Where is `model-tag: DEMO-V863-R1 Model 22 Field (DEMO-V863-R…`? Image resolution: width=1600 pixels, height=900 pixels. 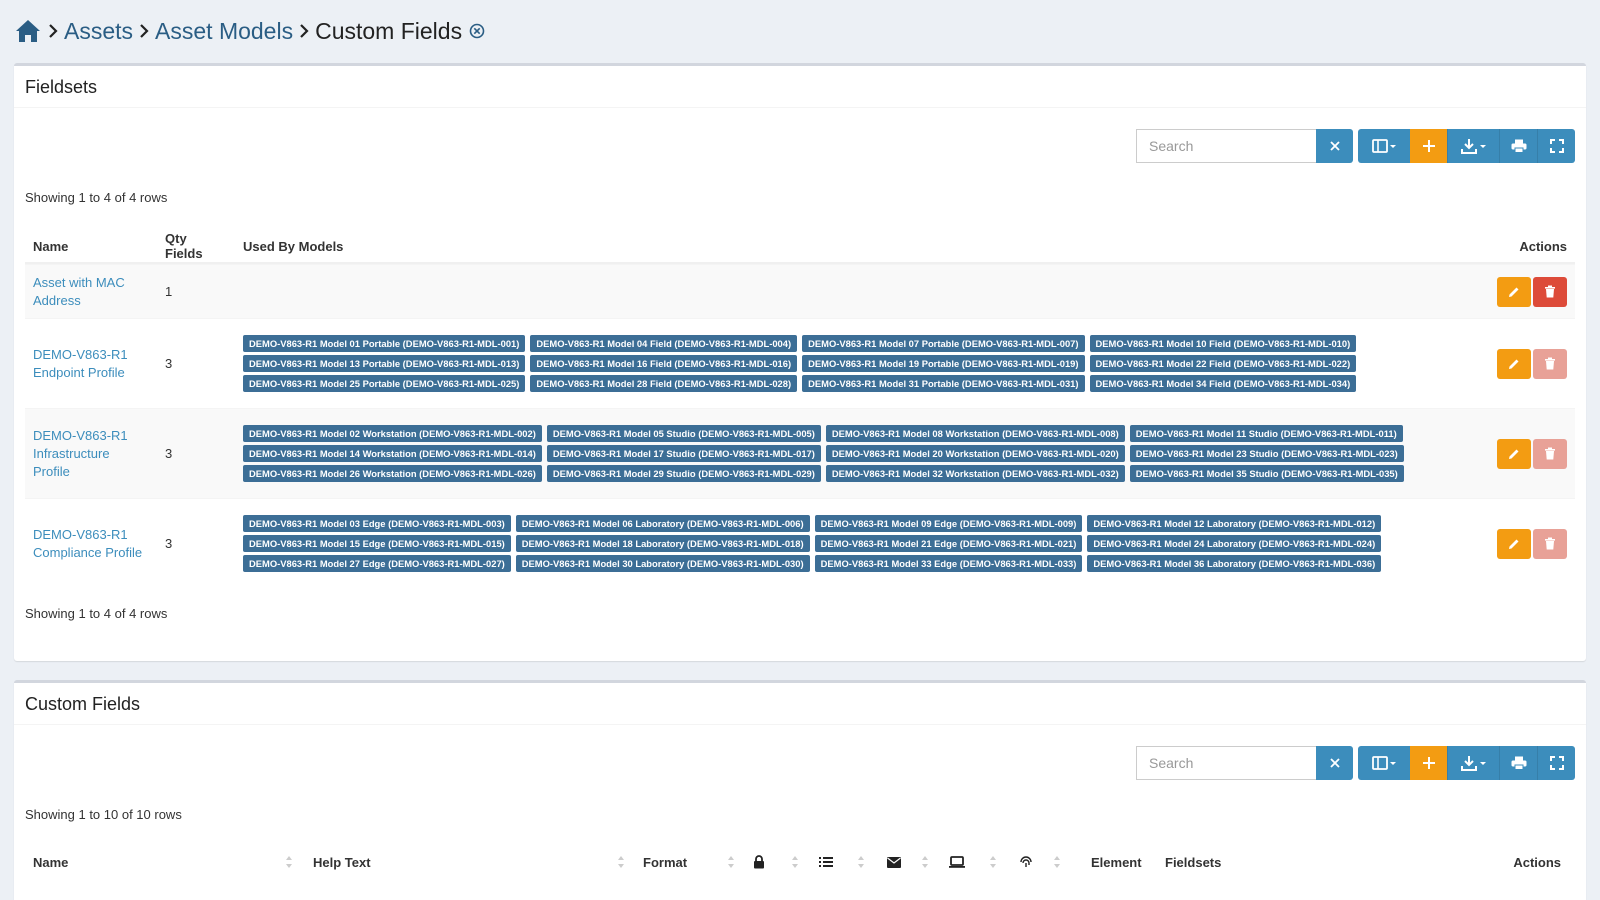 model-tag: DEMO-V863-R1 Model 22 Field (DEMO-V863-R… is located at coordinates (1223, 363).